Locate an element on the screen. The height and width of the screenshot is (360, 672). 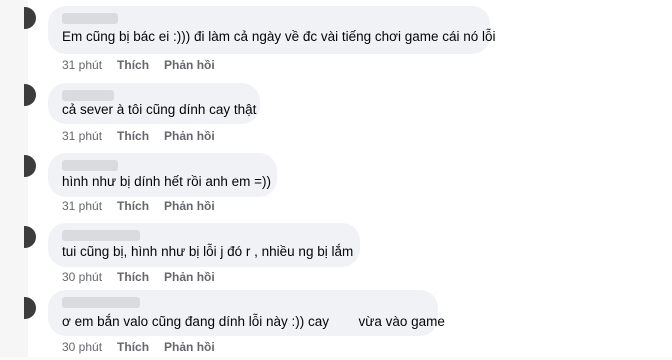
comment-item: hình như bị dính hết rồi anh em =)) is located at coordinates (162, 177).